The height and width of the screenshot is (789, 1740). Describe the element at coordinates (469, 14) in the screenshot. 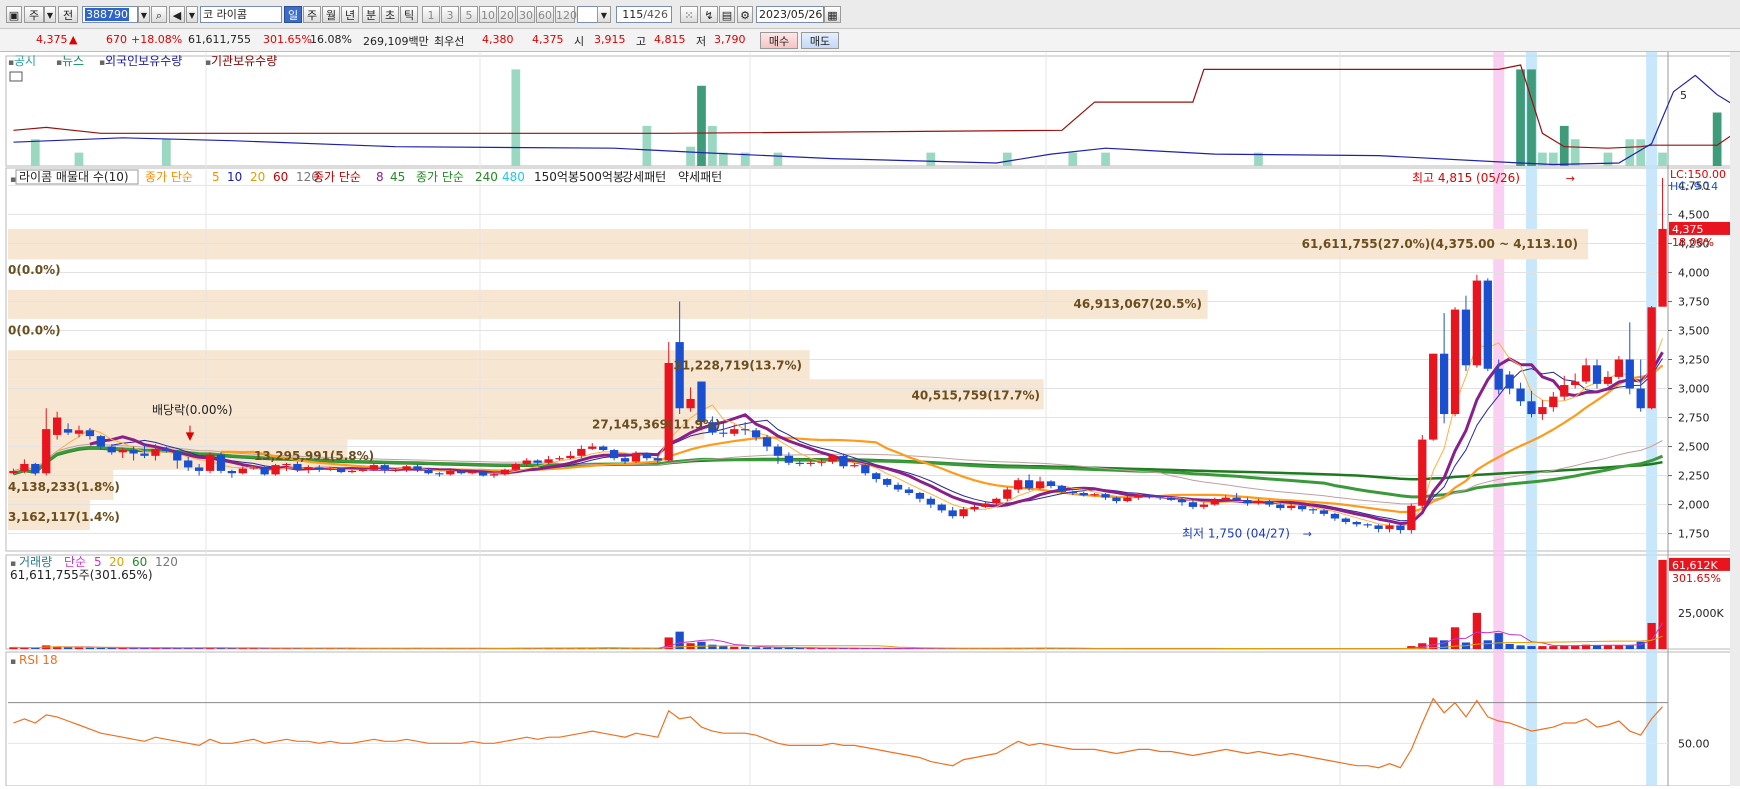

I see `minute-option-5: 5` at that location.